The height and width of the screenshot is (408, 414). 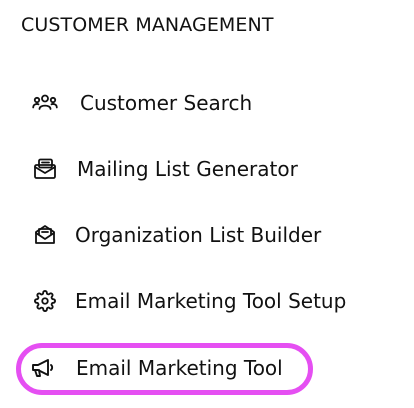 I want to click on mail-stack-icon, so click(x=45, y=169).